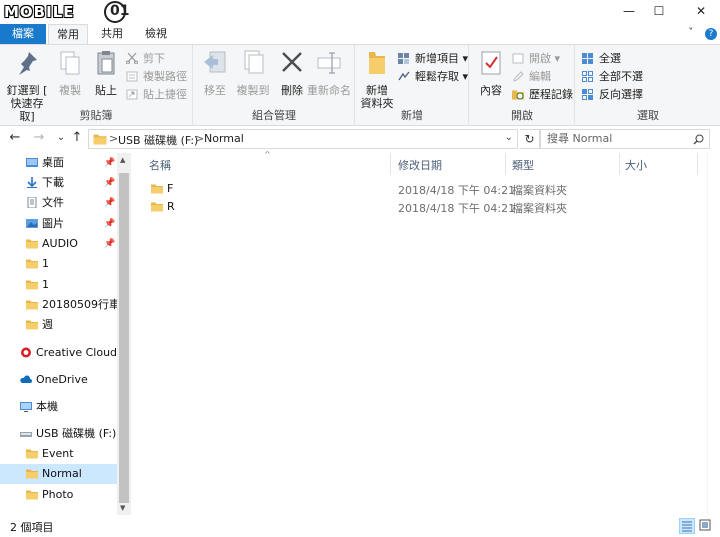 The width and height of the screenshot is (720, 537). I want to click on maximize-button: ☐, so click(659, 12).